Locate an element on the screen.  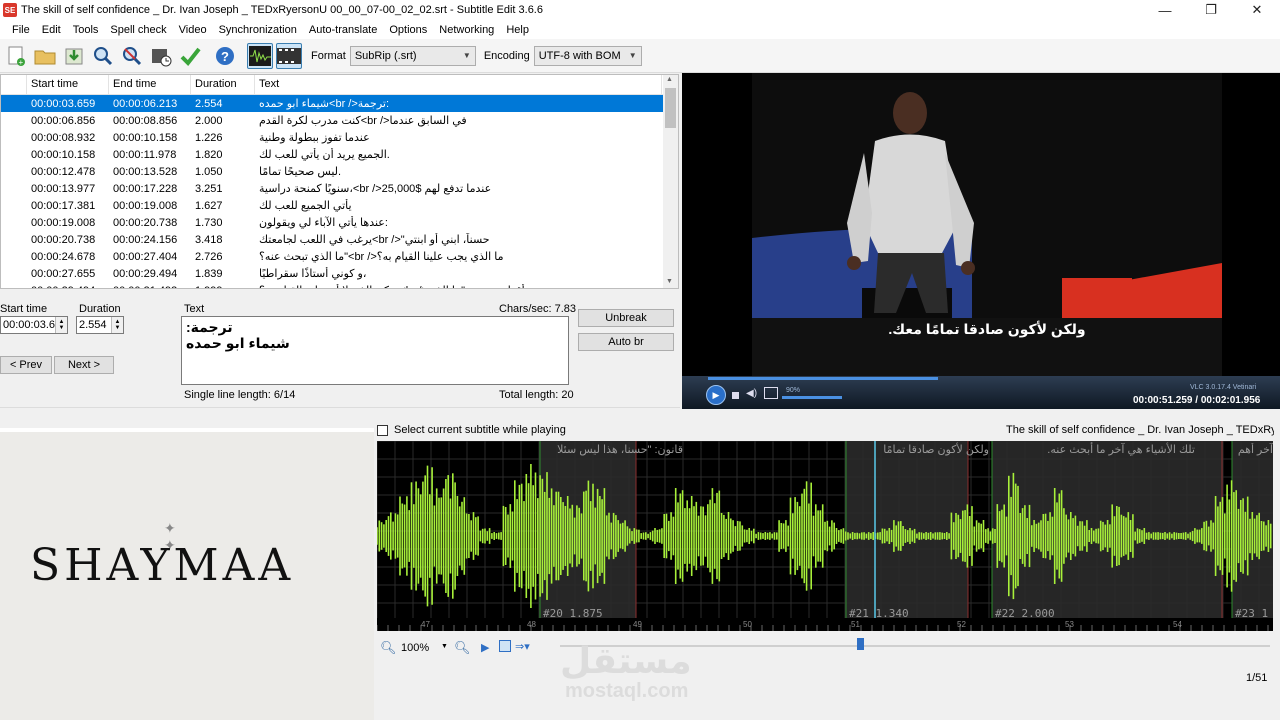
menu-auto-translate: Auto-translate is located at coordinates (343, 30).